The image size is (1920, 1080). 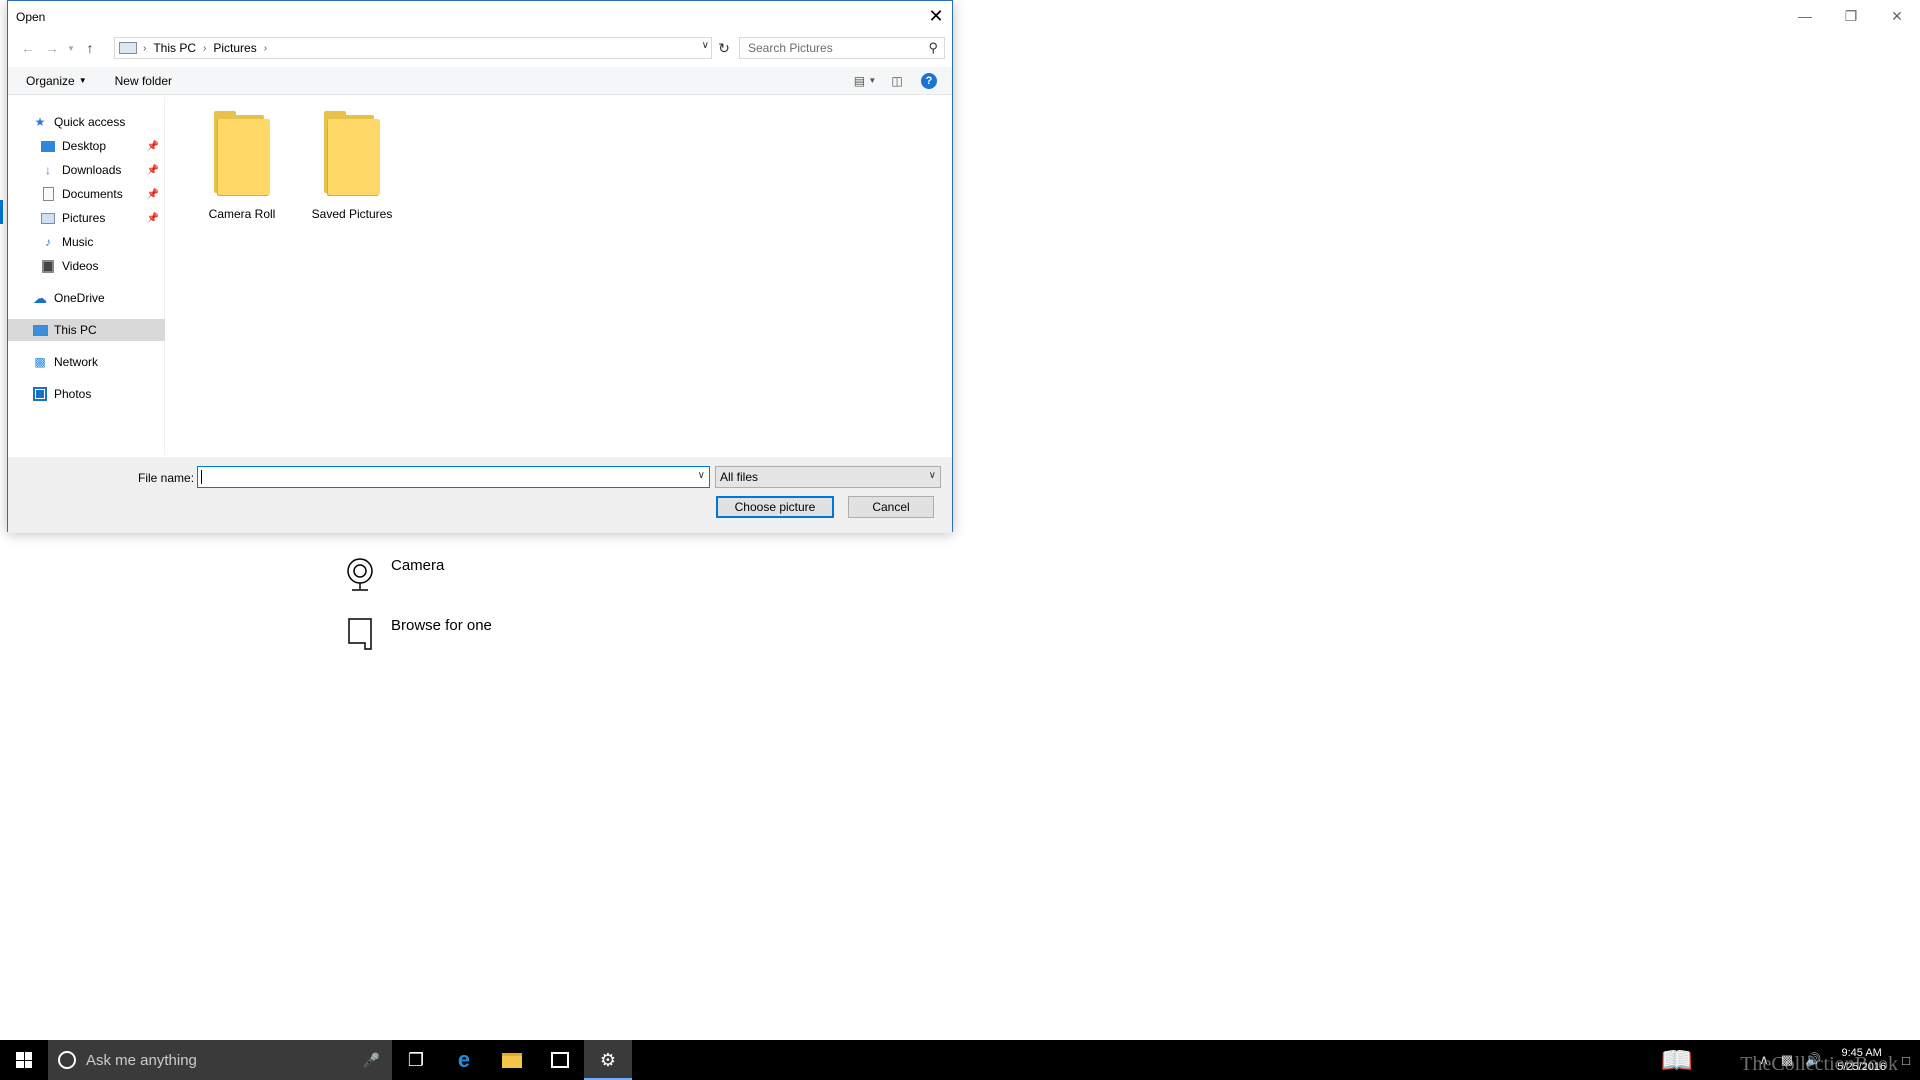 I want to click on cortana-search-box: Ask me anything 🎤, so click(x=220, y=1060).